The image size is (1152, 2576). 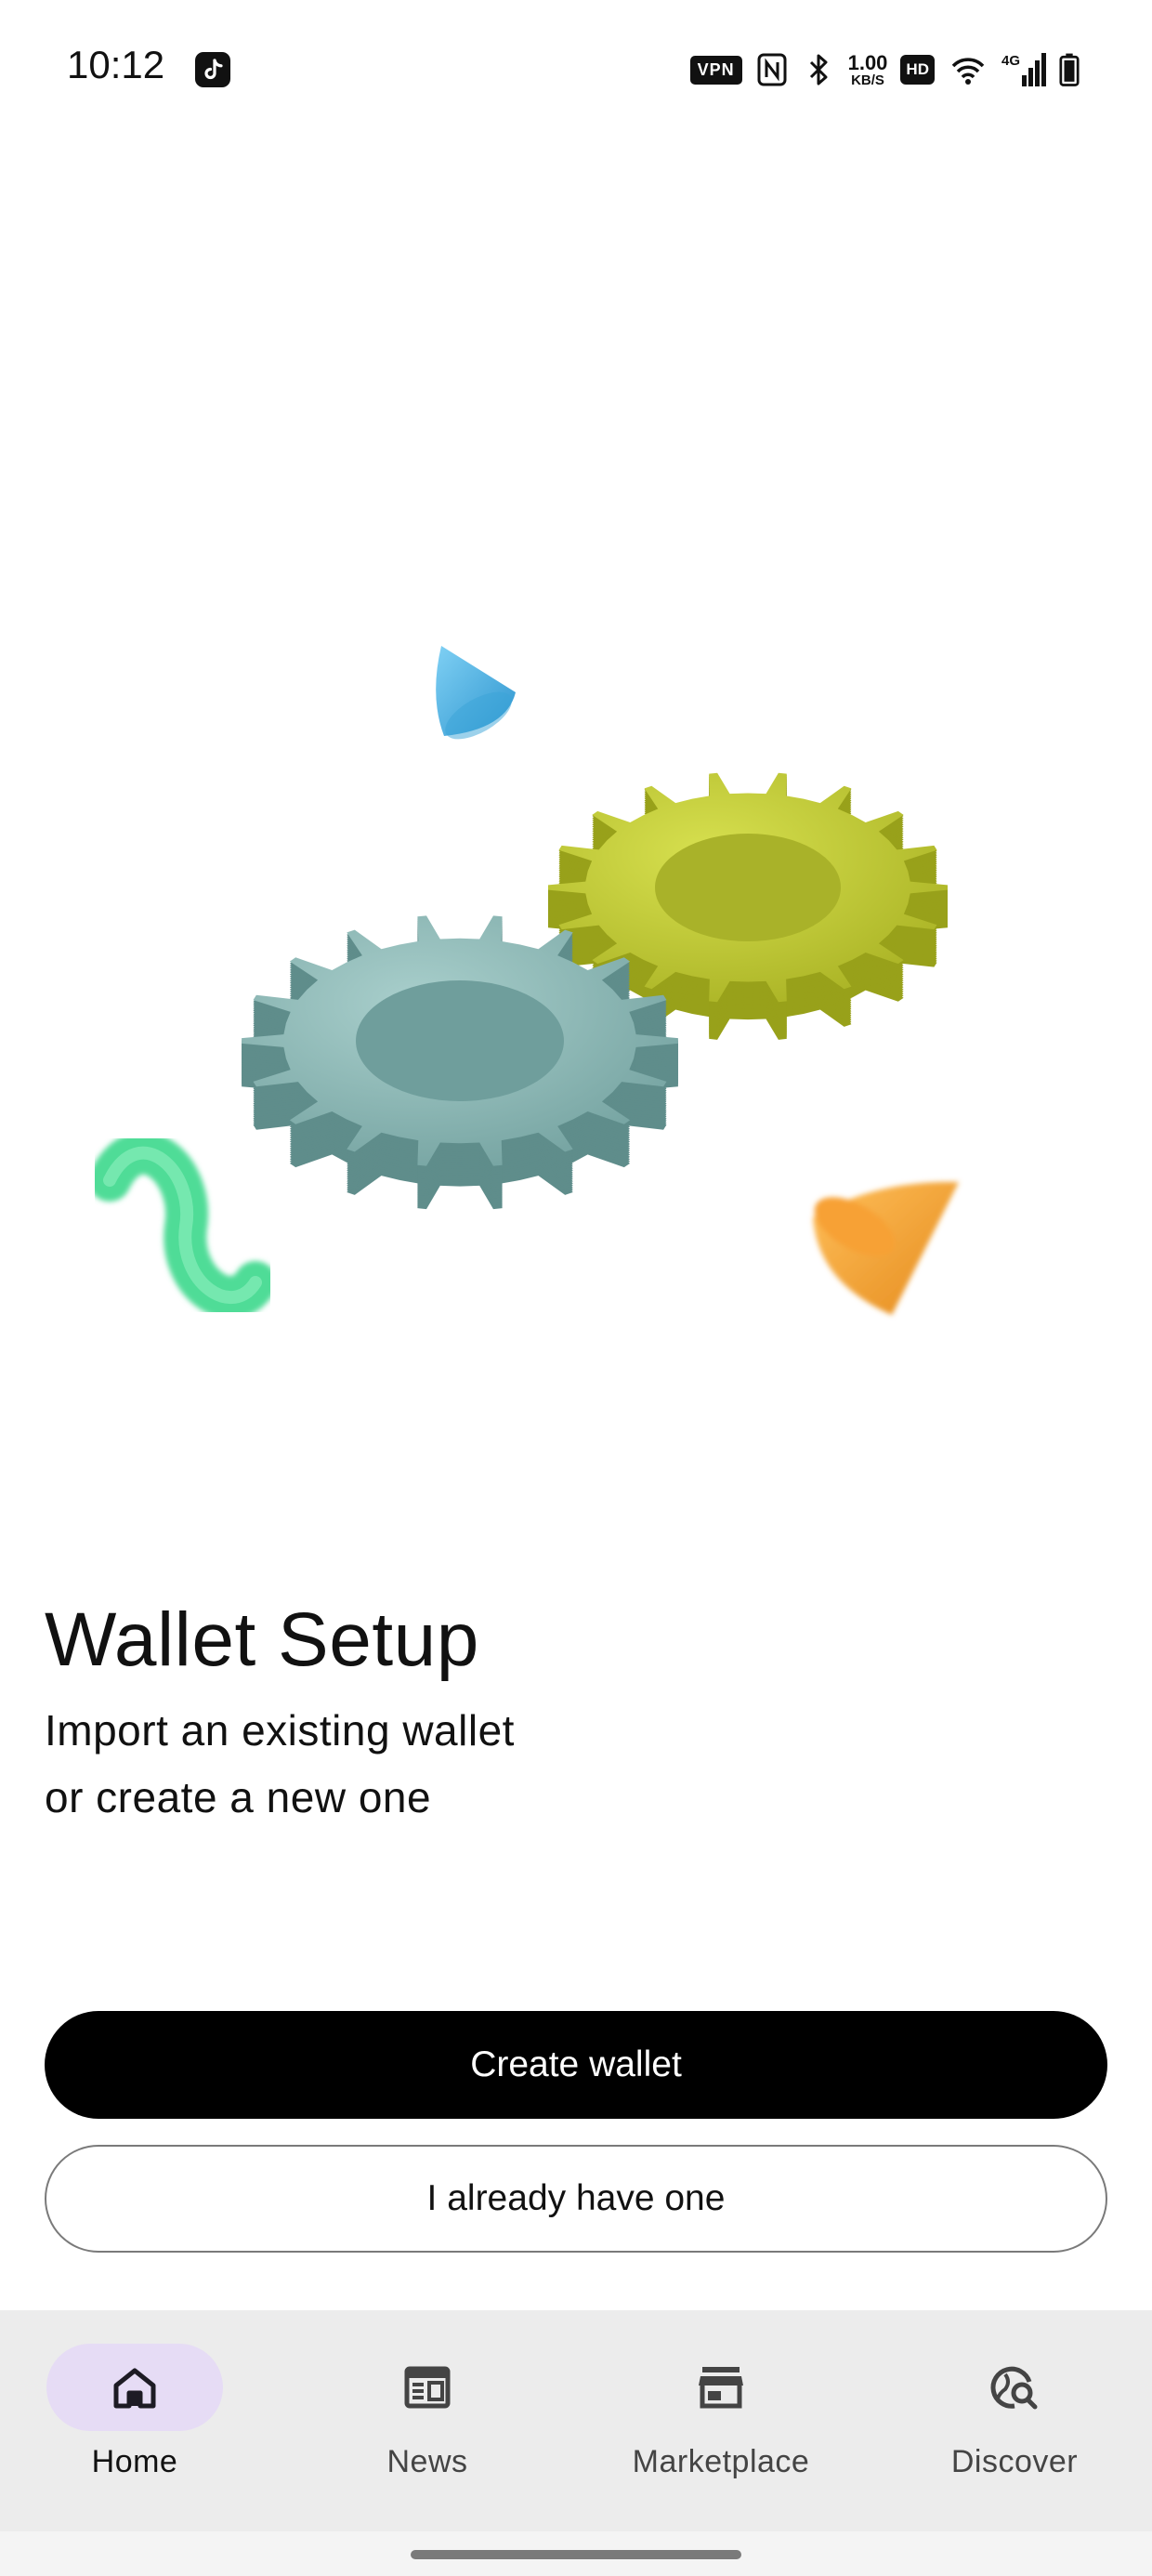 What do you see at coordinates (576, 69) in the screenshot?
I see `status-bar: 10:12 VPN 1.00 KB/S HD 4G` at bounding box center [576, 69].